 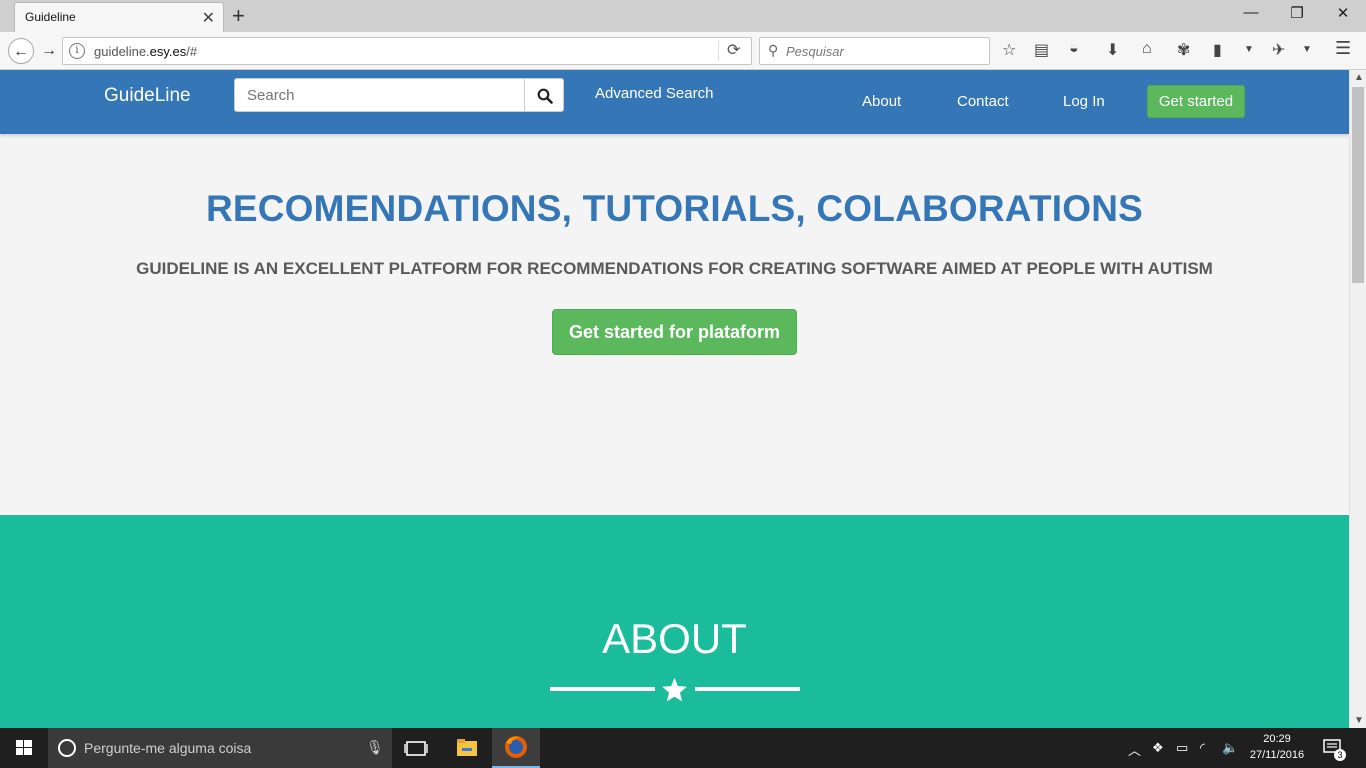 I want to click on start-button, so click(x=24, y=748).